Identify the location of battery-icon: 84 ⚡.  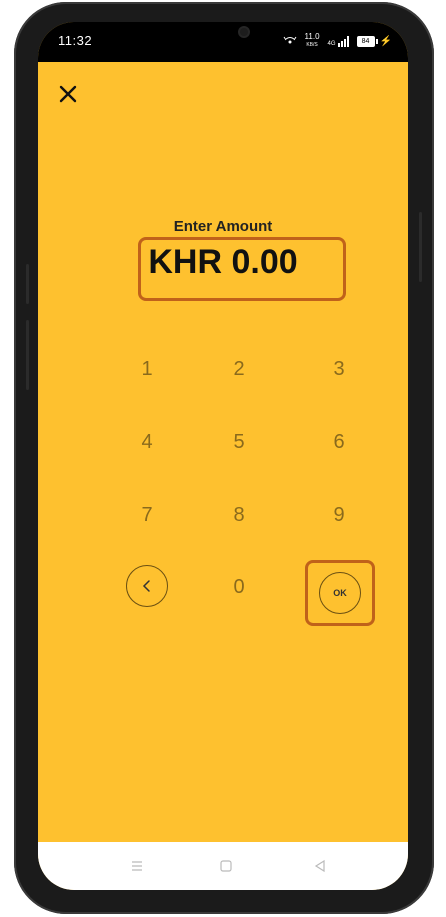
(374, 41).